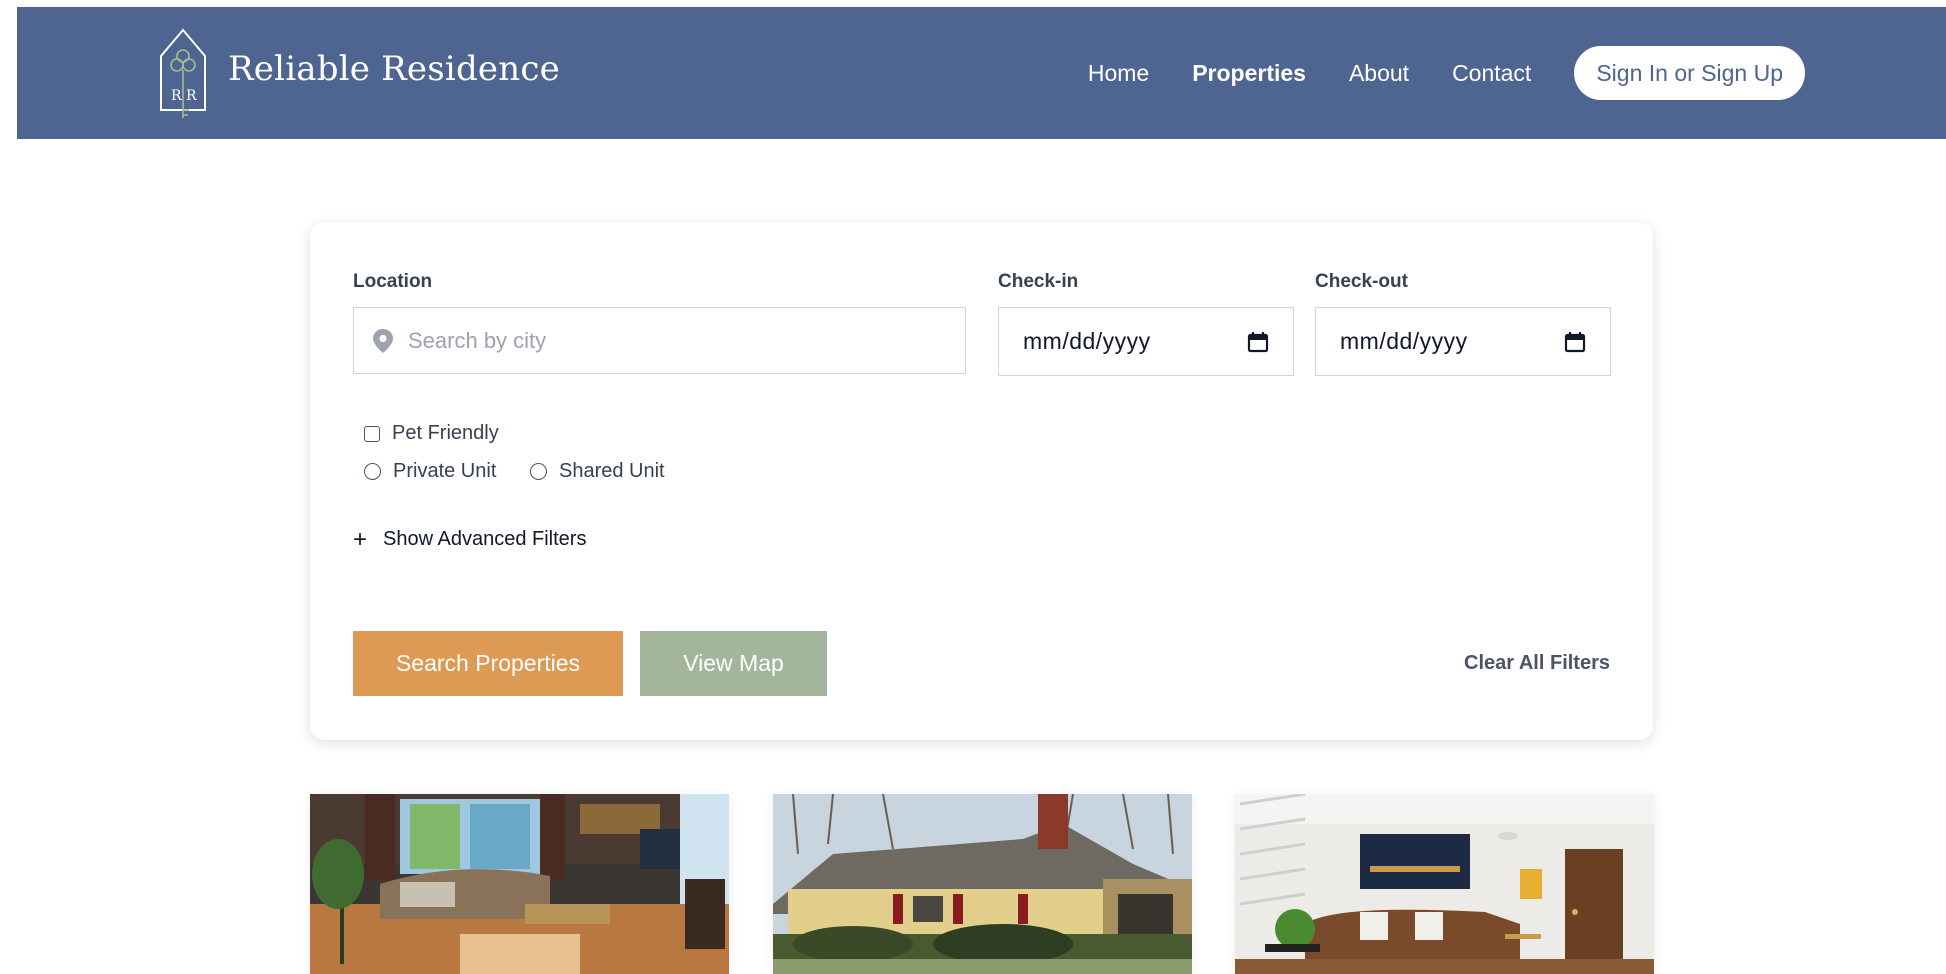 The height and width of the screenshot is (974, 1946). Describe the element at coordinates (191, 96) in the screenshot. I see `svg-text: R` at that location.